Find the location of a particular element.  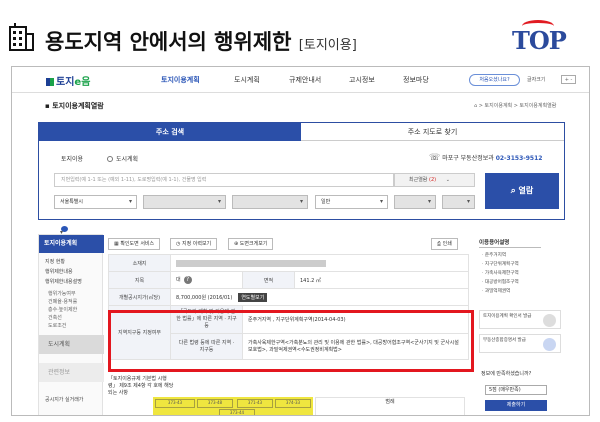

zoom-icon: ⊕ is located at coordinates (236, 244).